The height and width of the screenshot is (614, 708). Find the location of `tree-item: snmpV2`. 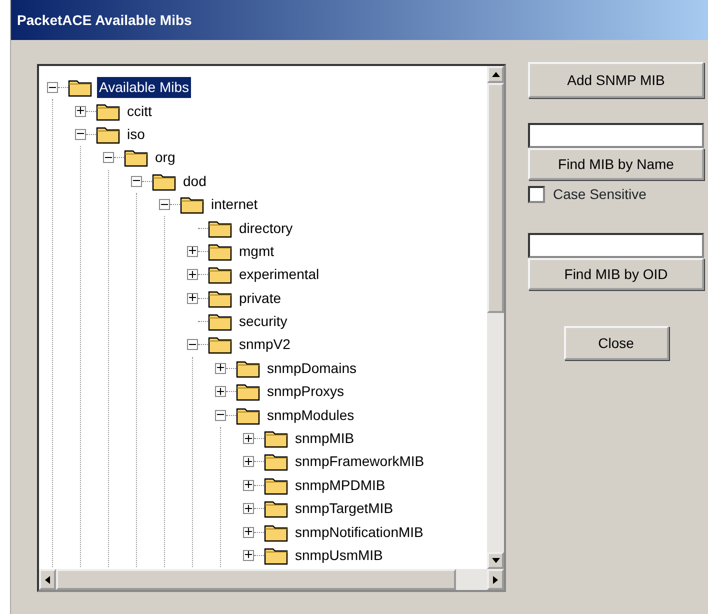

tree-item: snmpV2 is located at coordinates (264, 345).